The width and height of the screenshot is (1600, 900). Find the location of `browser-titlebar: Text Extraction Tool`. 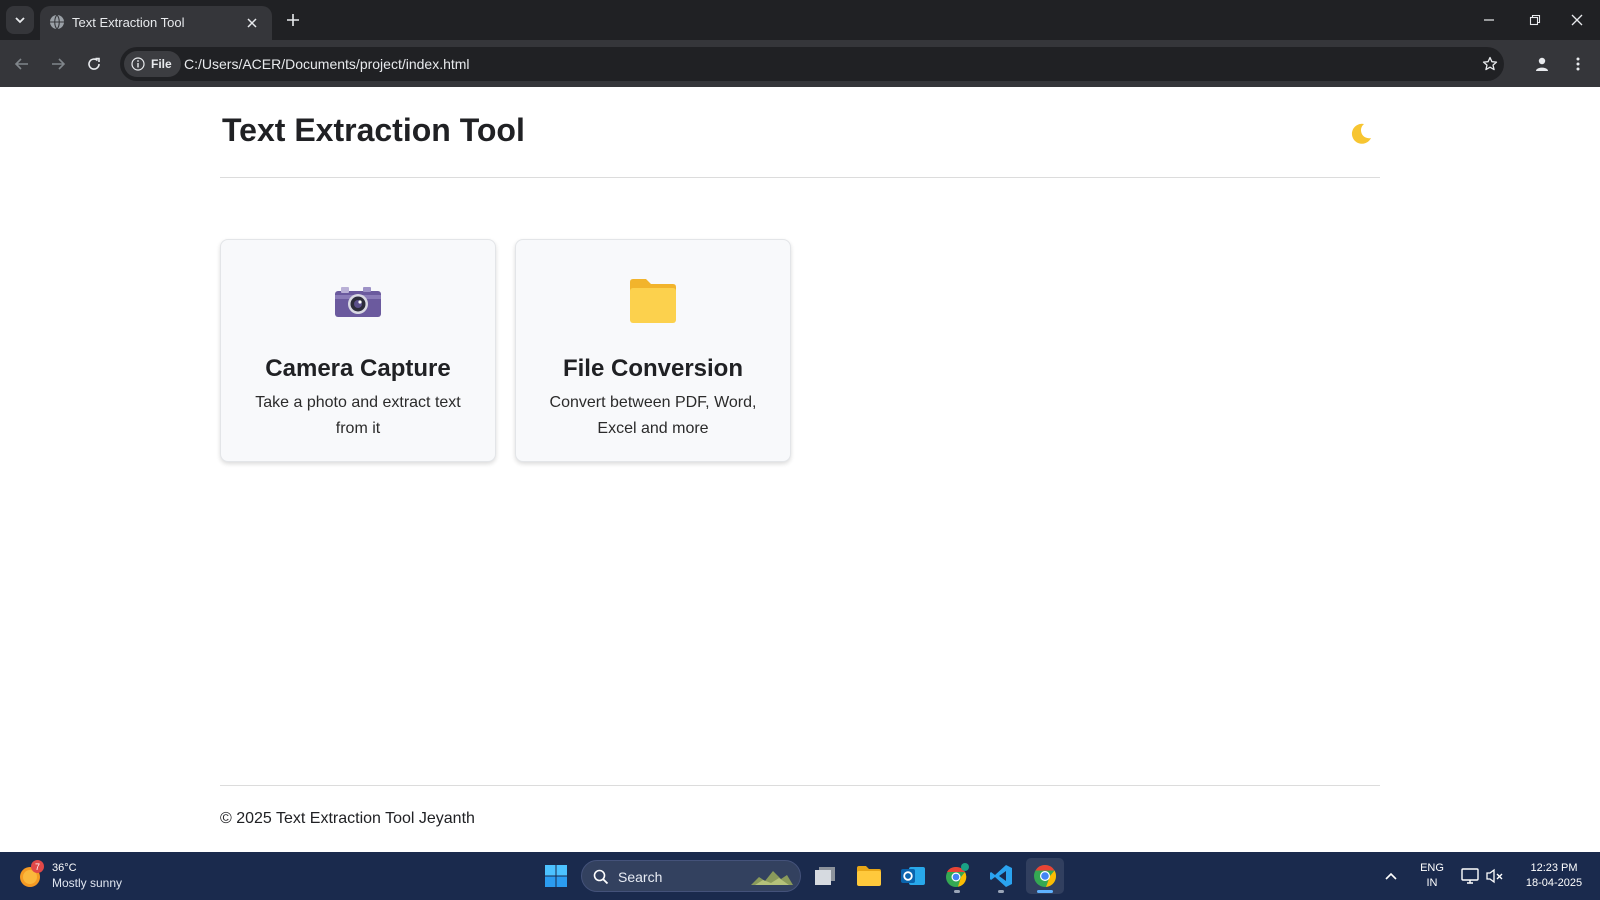

browser-titlebar: Text Extraction Tool is located at coordinates (800, 20).